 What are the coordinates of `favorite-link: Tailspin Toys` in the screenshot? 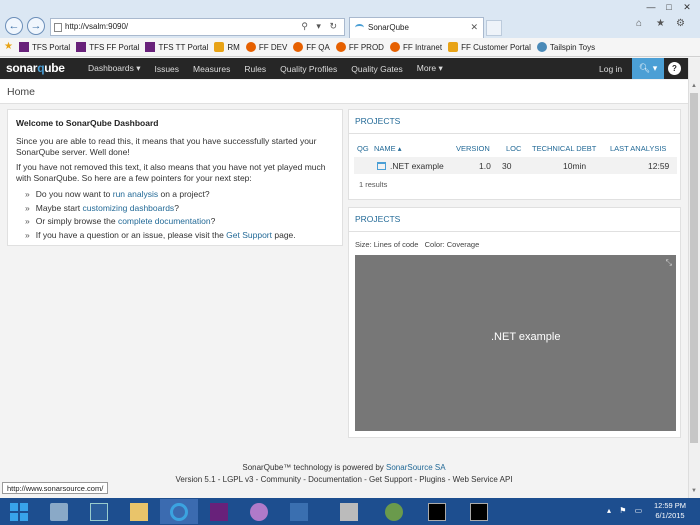 It's located at (566, 47).